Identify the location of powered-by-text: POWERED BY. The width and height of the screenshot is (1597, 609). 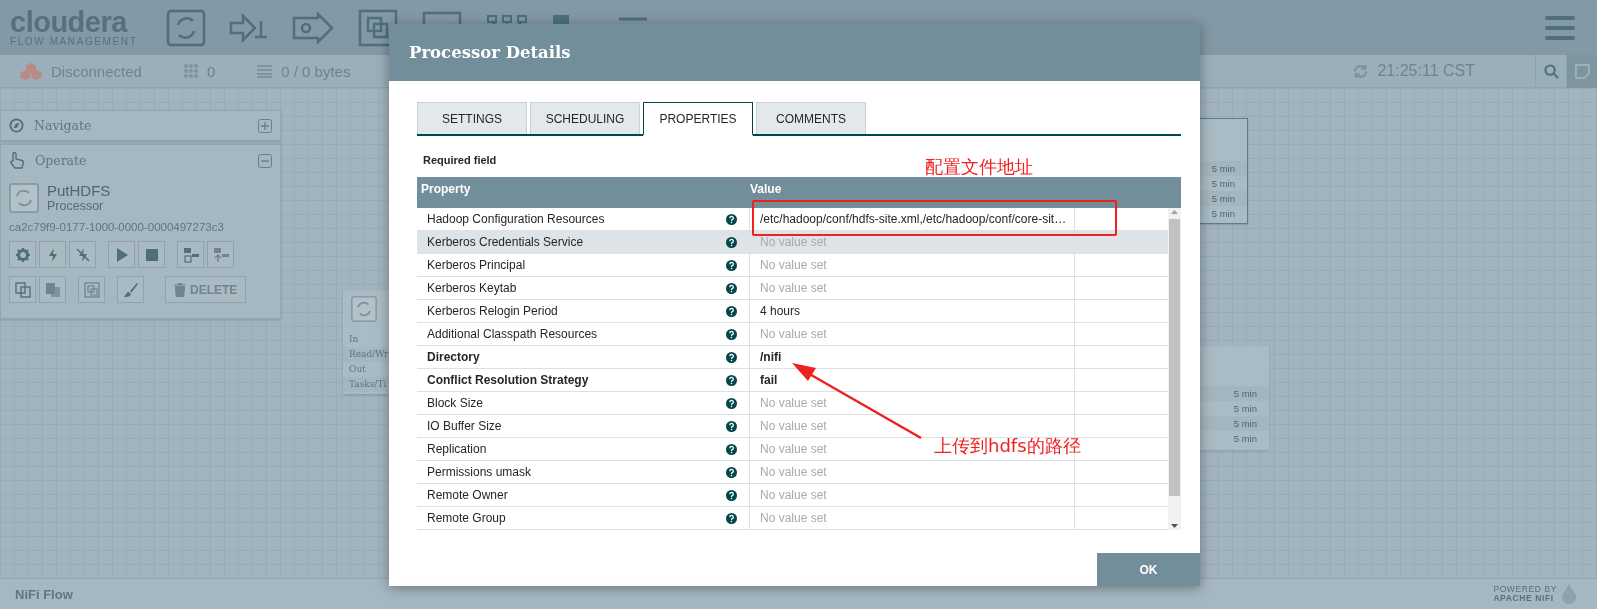
(1525, 589).